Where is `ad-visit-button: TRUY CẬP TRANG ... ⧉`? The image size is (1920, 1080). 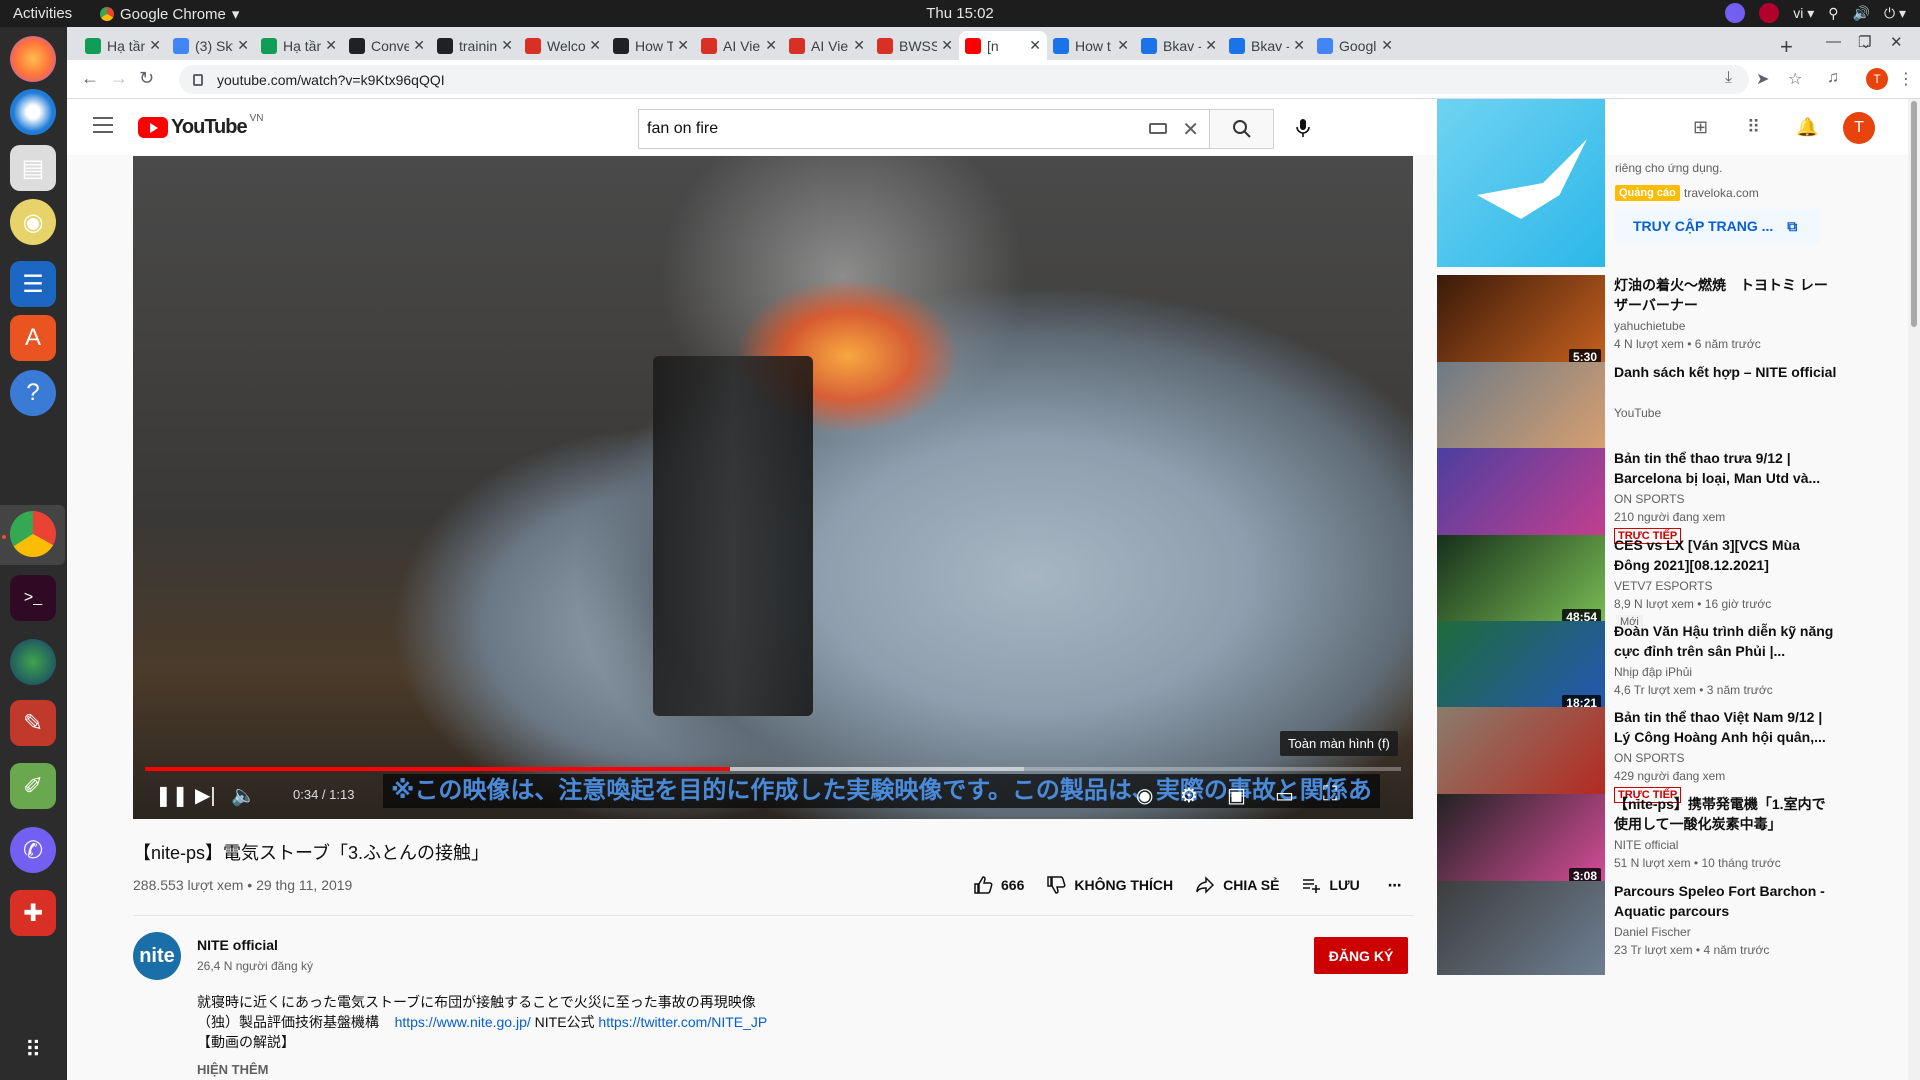 ad-visit-button: TRUY CẬP TRANG ... ⧉ is located at coordinates (1717, 226).